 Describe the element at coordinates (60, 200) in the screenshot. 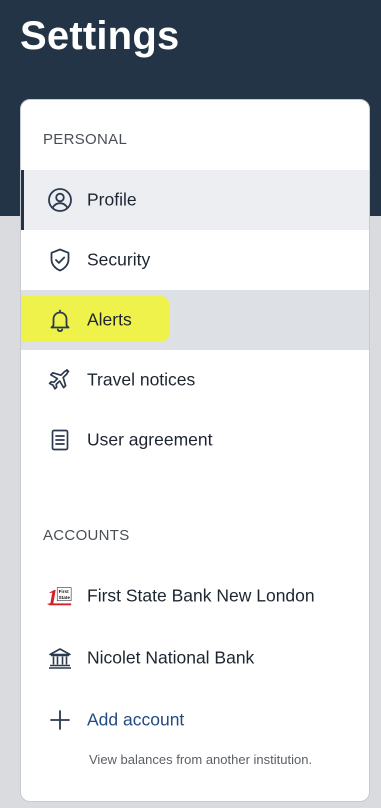

I see `user-circle-icon` at that location.